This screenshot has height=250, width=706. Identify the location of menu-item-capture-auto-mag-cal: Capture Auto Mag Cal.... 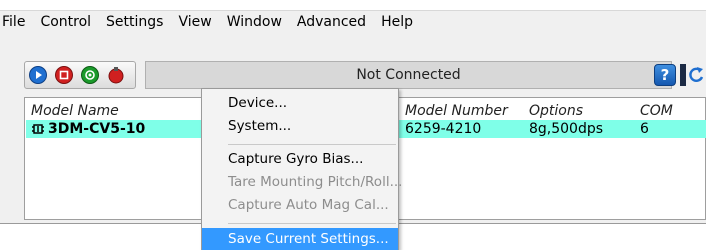
(308, 205).